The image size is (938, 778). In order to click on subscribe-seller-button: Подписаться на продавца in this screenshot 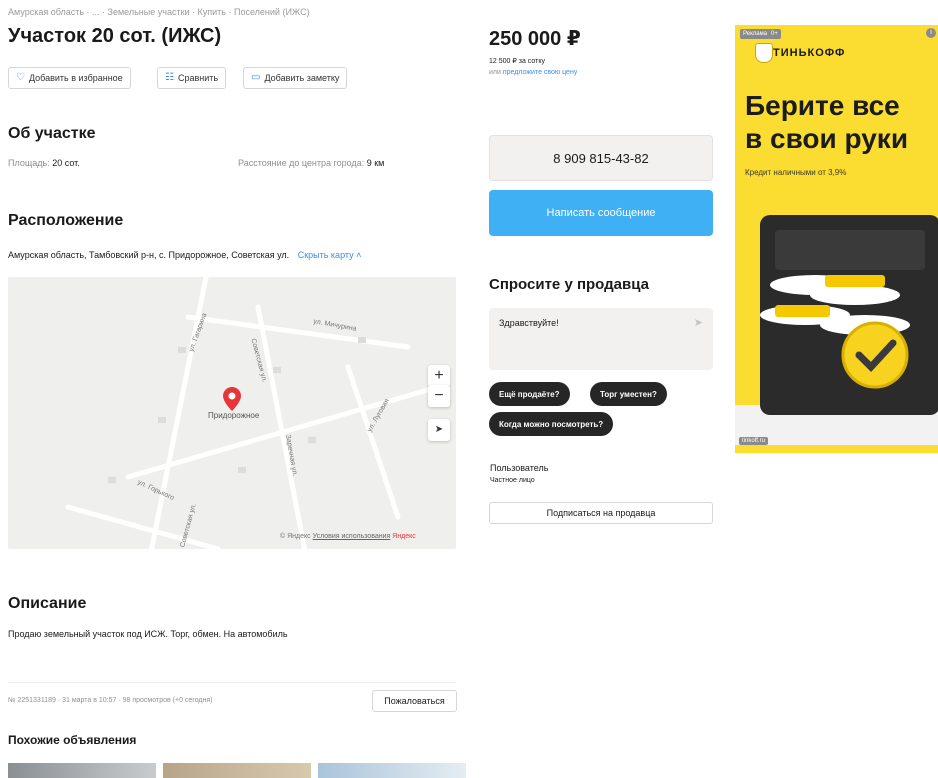, I will do `click(601, 513)`.